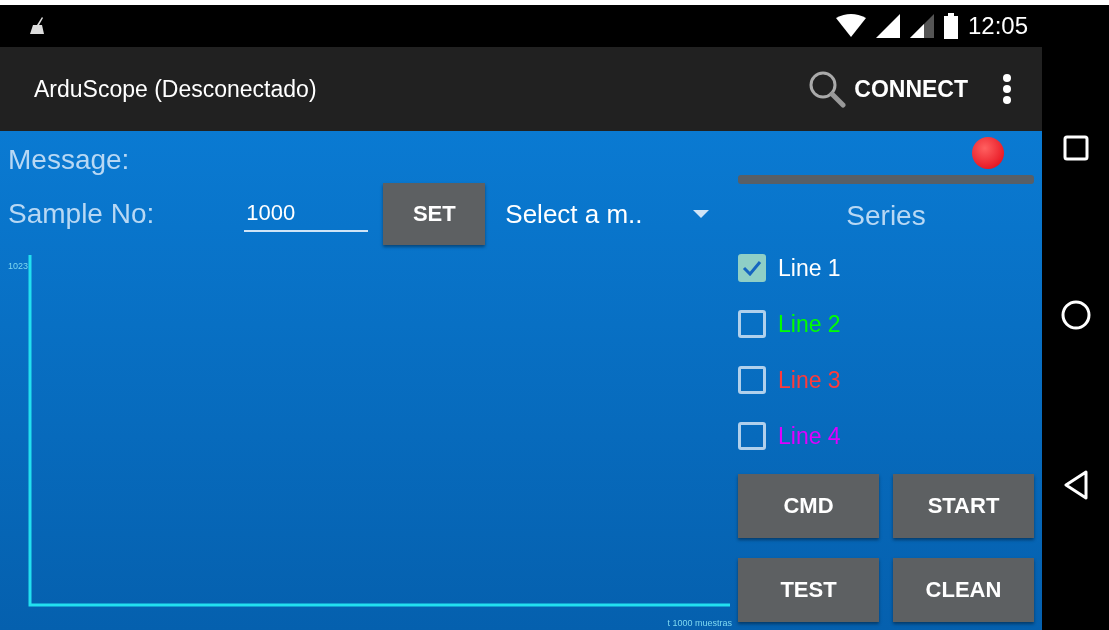  What do you see at coordinates (700, 214) in the screenshot?
I see `dropdown-arrow-icon` at bounding box center [700, 214].